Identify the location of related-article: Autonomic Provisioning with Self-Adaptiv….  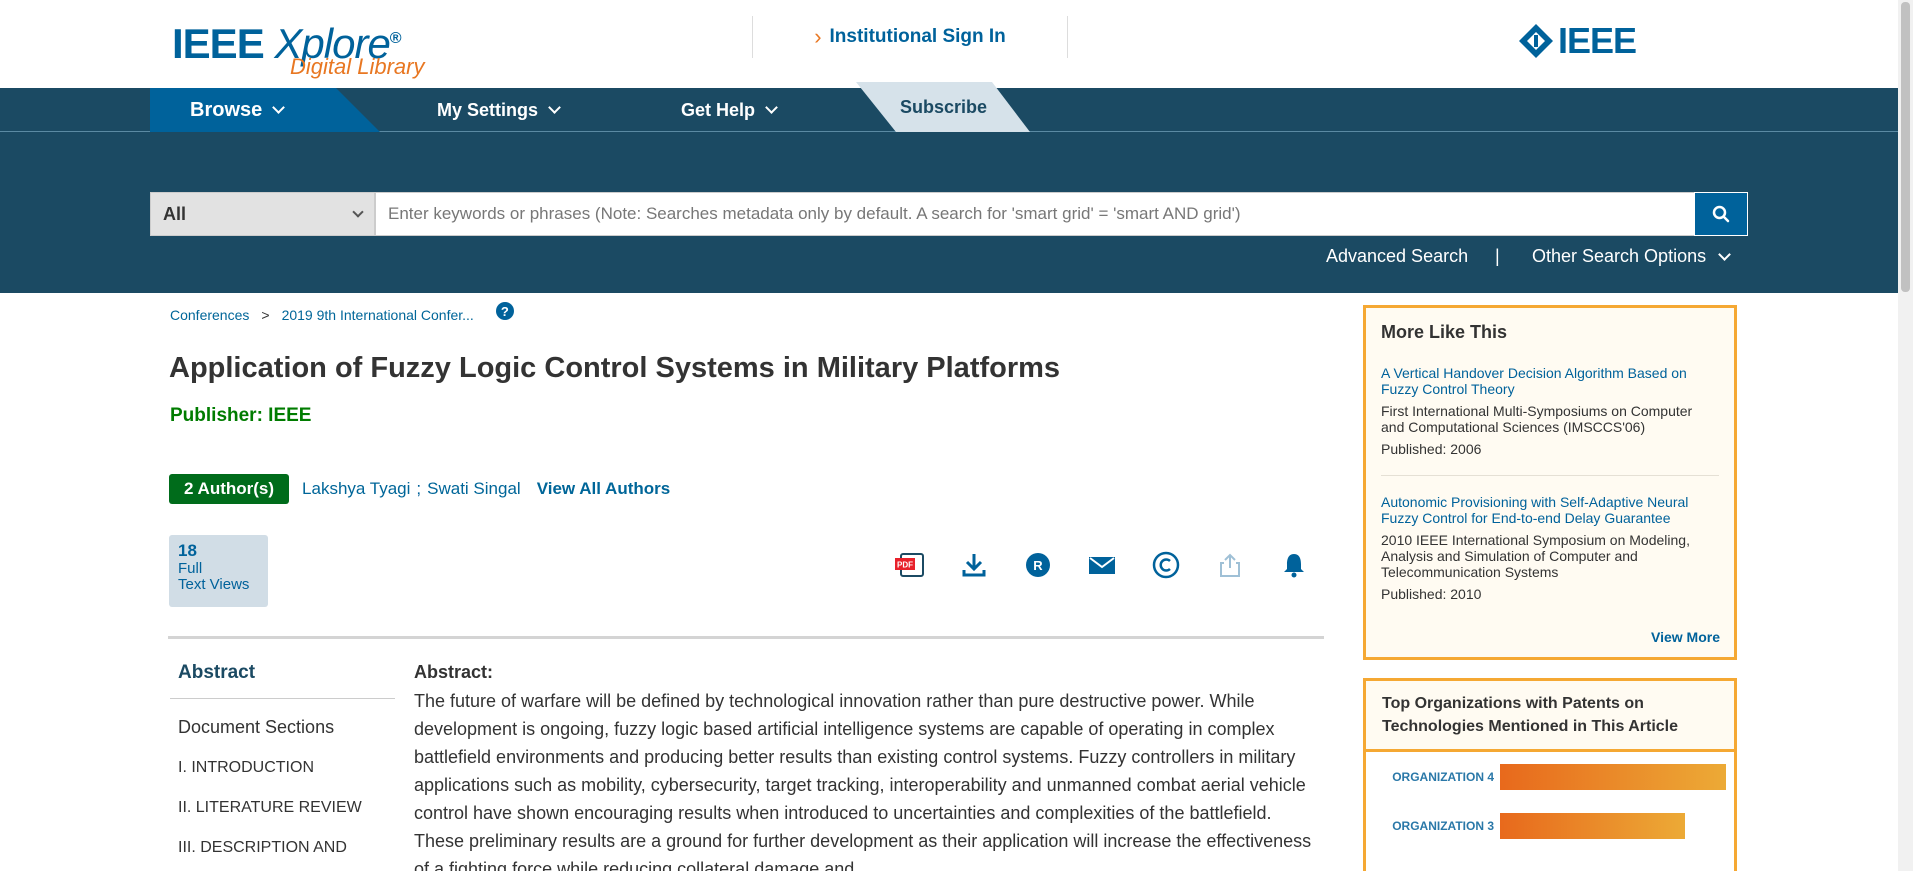
(1550, 557).